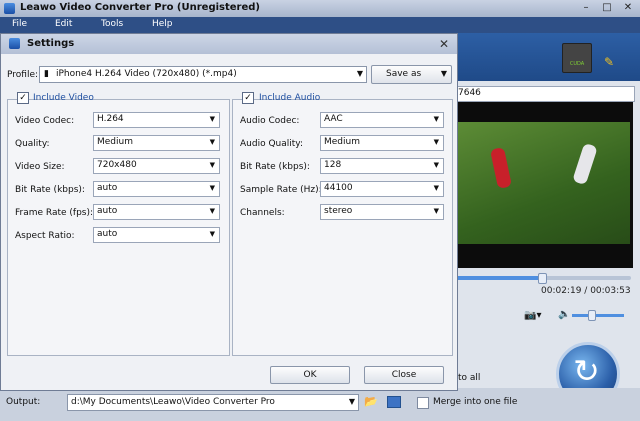  What do you see at coordinates (628, 8) in the screenshot?
I see `close-window-button: ✕` at bounding box center [628, 8].